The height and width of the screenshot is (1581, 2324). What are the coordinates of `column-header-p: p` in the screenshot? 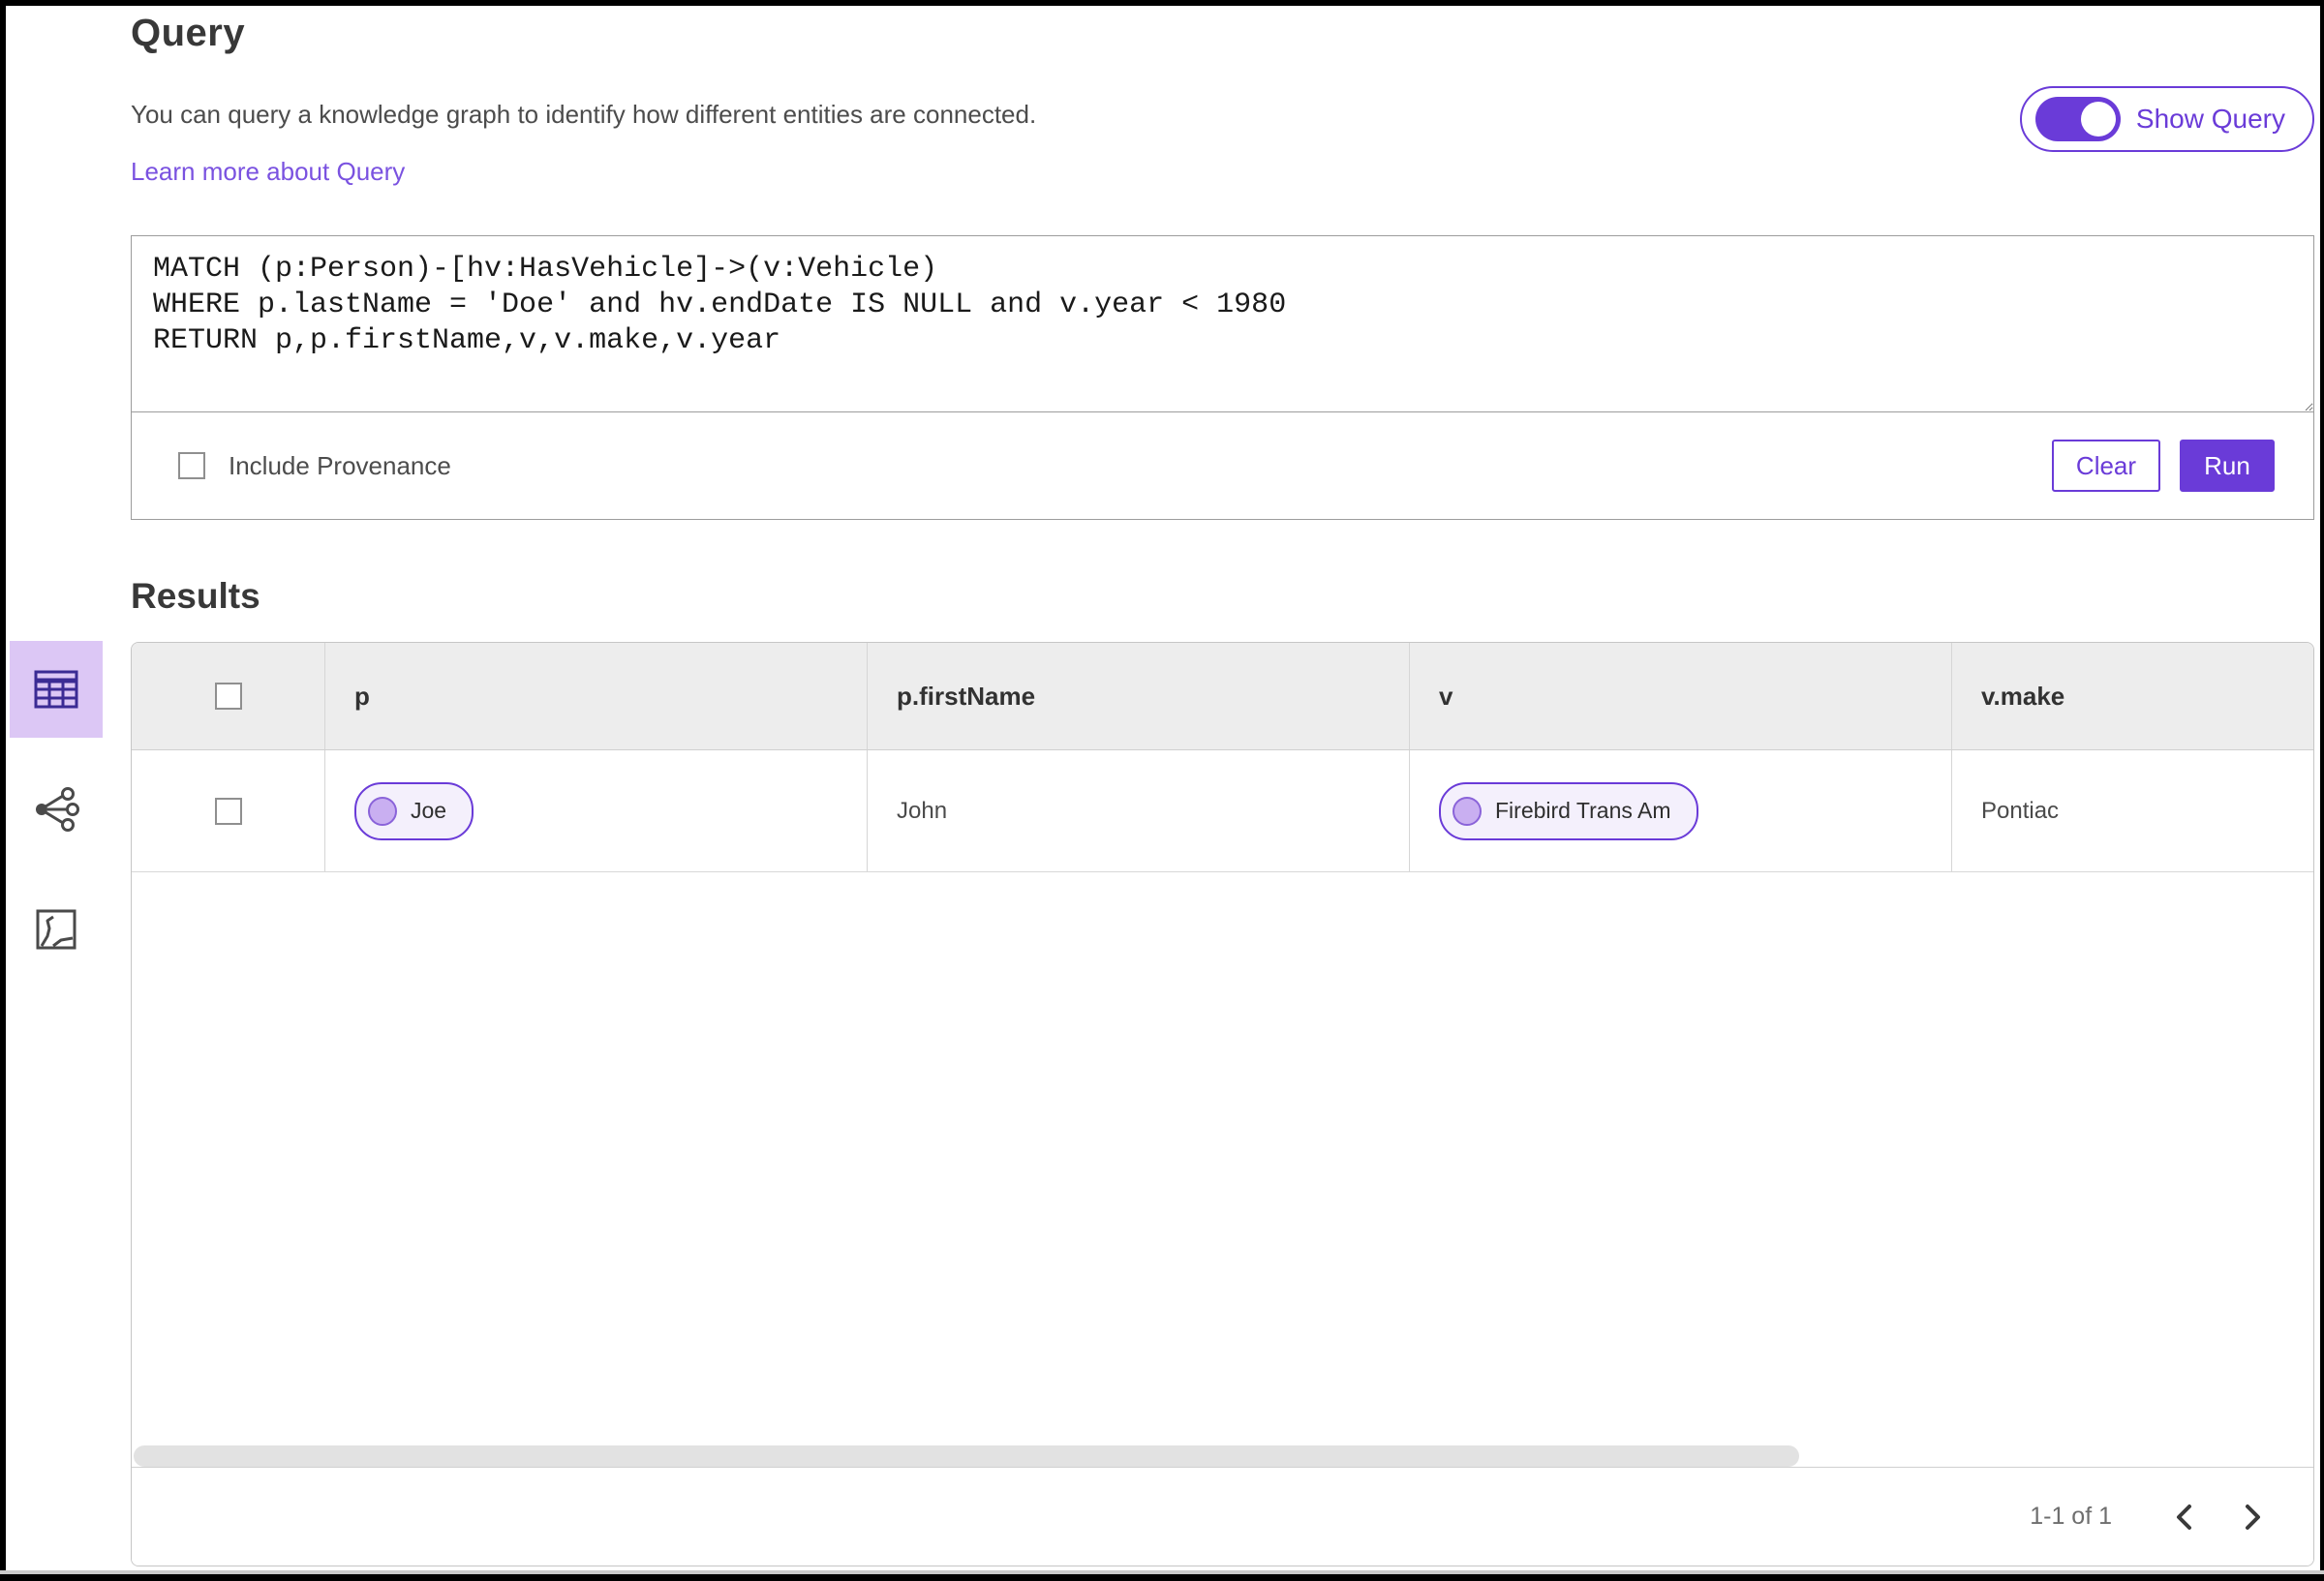 It's located at (362, 696).